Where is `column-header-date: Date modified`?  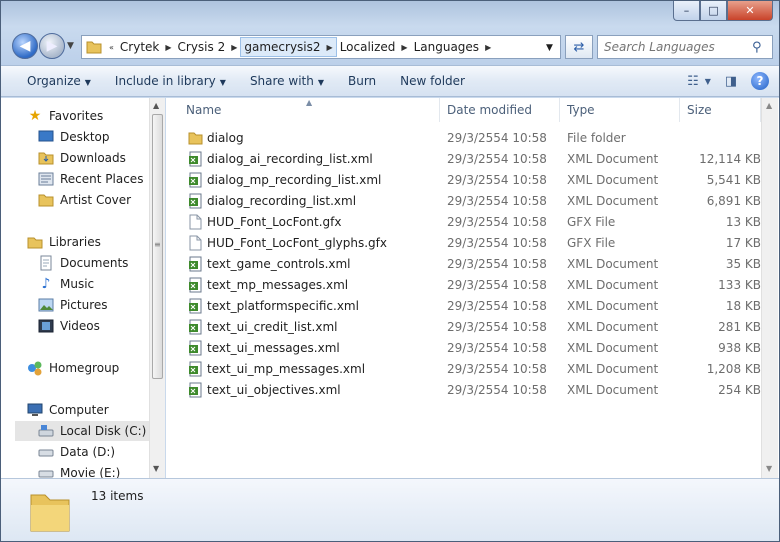 column-header-date: Date modified is located at coordinates (500, 110).